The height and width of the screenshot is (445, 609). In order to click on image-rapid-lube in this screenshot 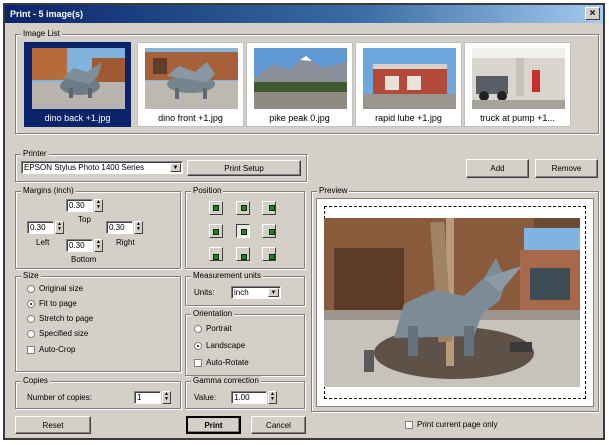, I will do `click(409, 78)`.